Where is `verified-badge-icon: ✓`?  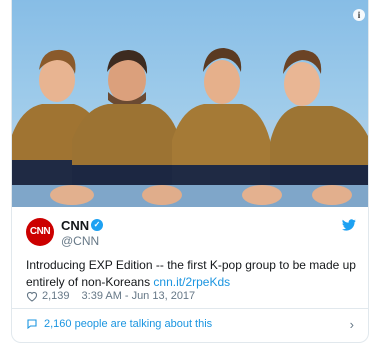
verified-badge-icon: ✓ is located at coordinates (97, 225).